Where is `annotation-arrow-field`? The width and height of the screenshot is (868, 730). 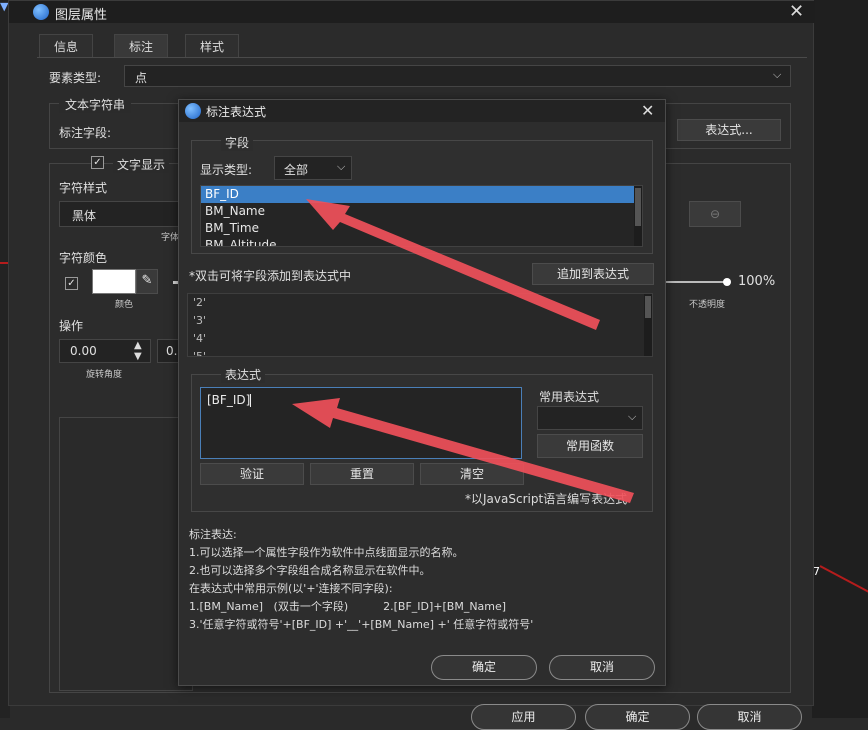 annotation-arrow-field is located at coordinates (453, 264).